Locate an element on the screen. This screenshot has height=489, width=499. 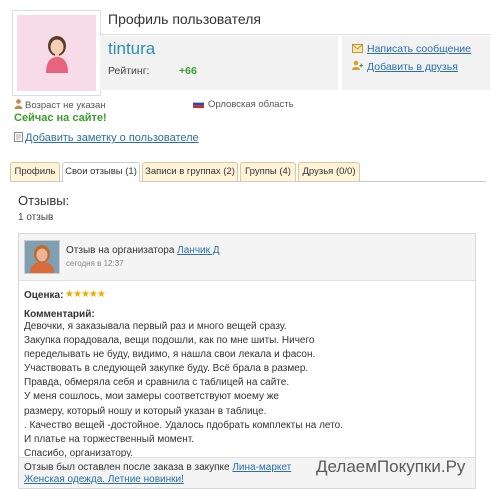
add-note-link: Добавить заметку о пользователе is located at coordinates (106, 138).